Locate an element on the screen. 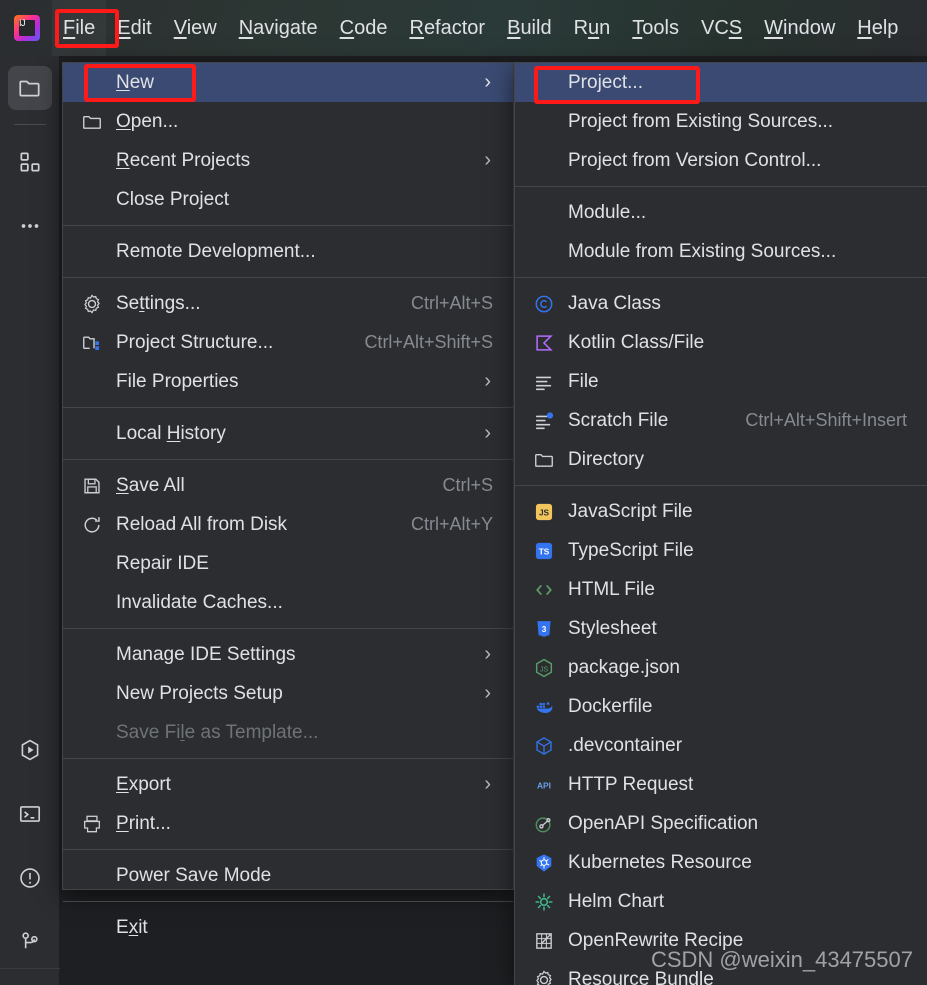 This screenshot has height=985, width=927. file-icon is located at coordinates (548, 382).